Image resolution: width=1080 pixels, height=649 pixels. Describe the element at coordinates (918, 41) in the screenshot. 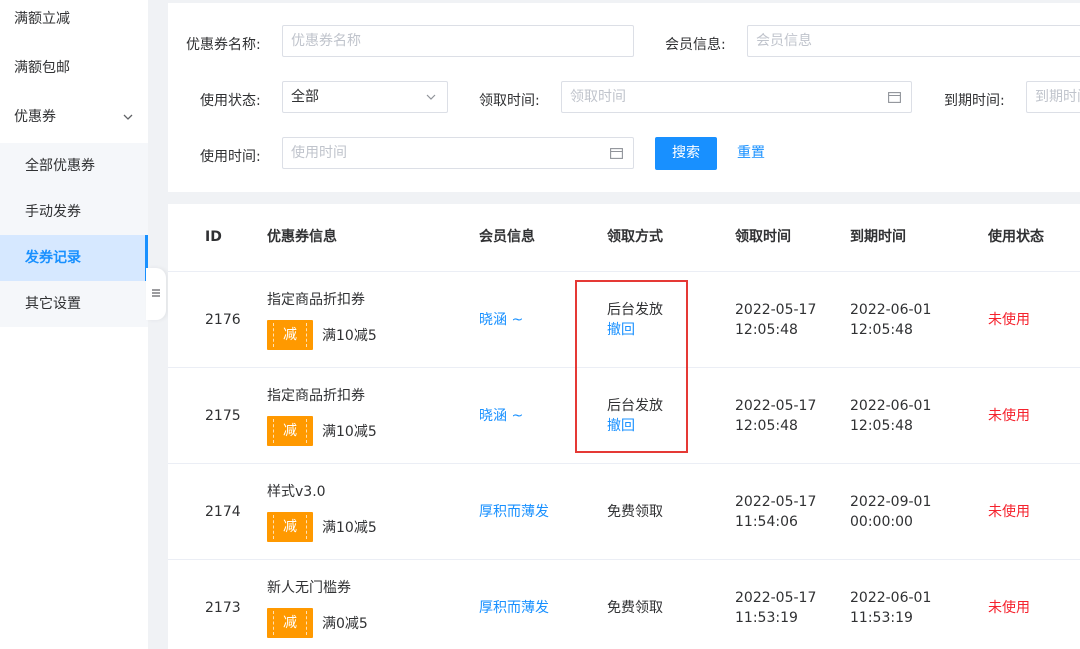

I see `member-info-field` at that location.